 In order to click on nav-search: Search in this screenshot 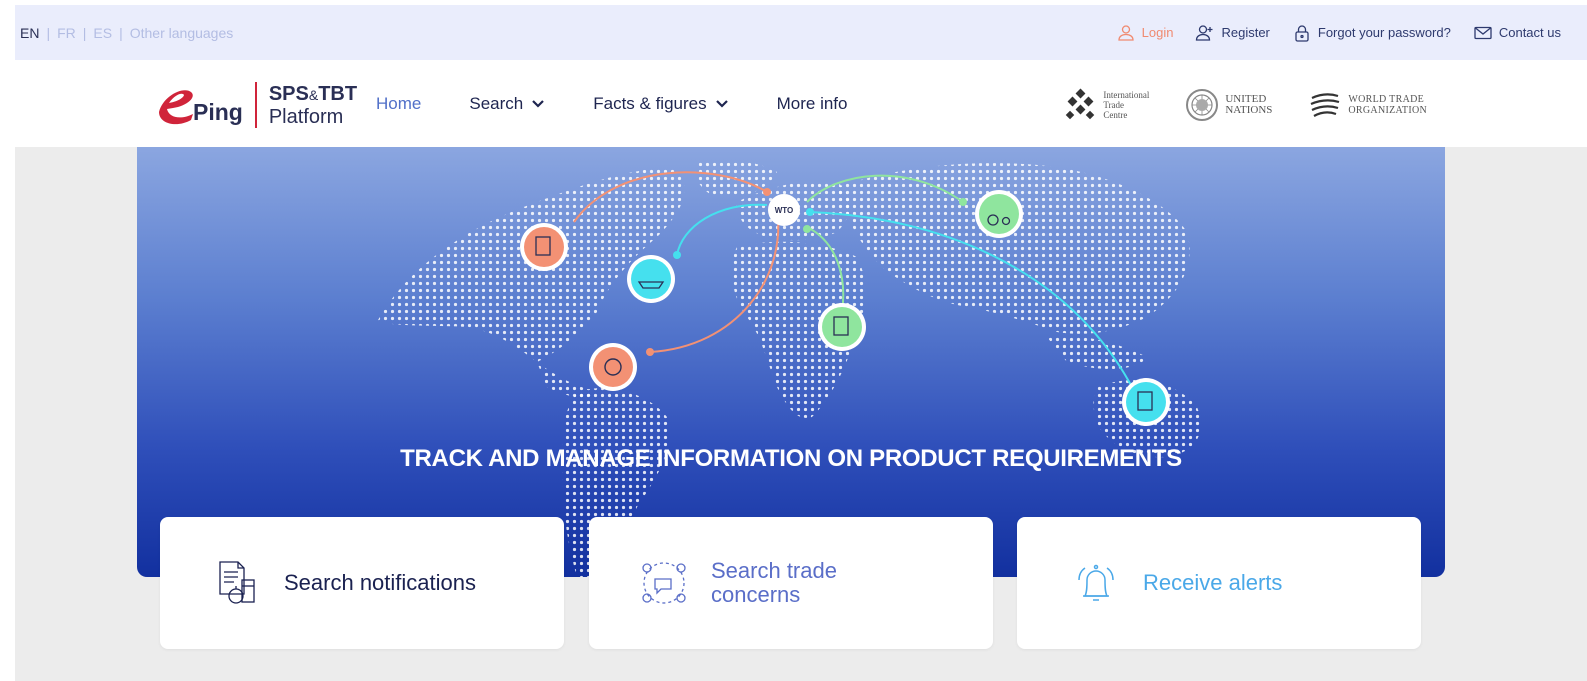, I will do `click(507, 104)`.